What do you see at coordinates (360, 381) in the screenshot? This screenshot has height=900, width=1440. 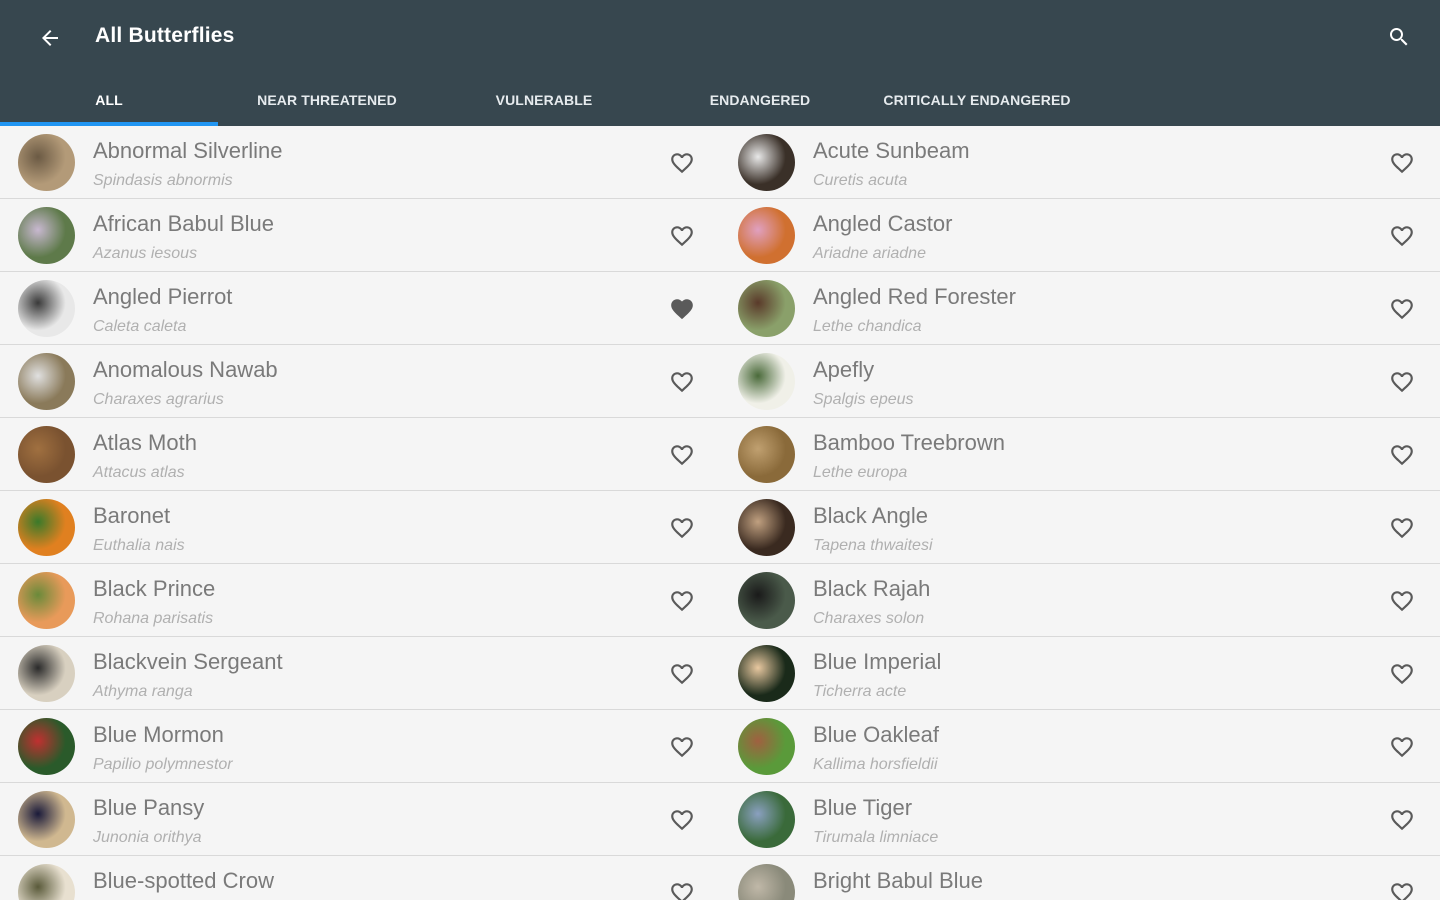 I see `list-item: Anomalous Nawab Charaxes agrarius` at bounding box center [360, 381].